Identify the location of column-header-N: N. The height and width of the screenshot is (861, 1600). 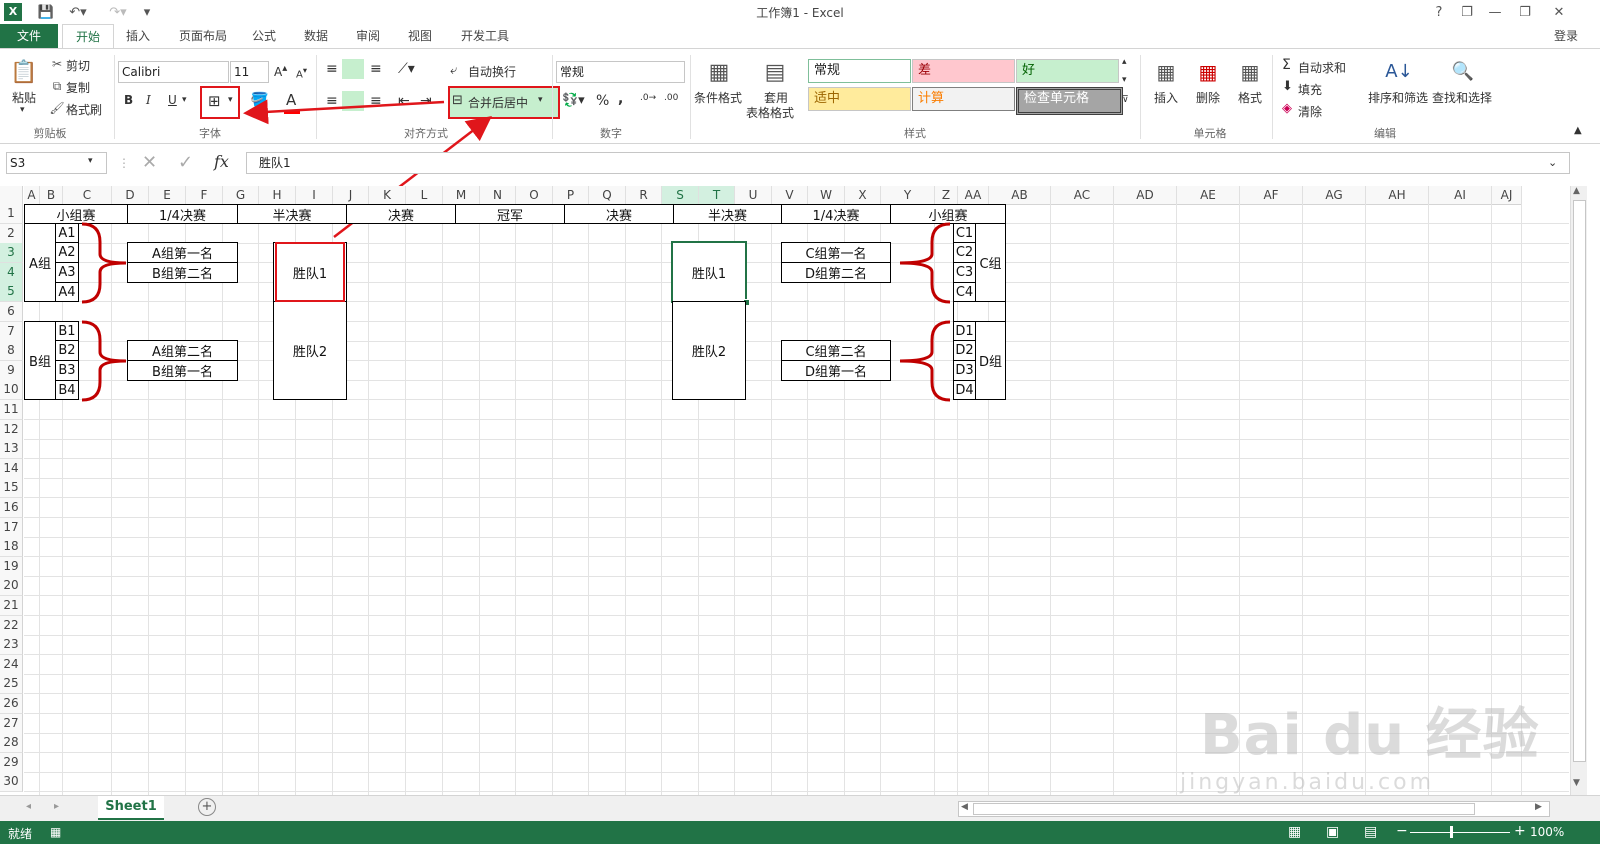
(498, 195).